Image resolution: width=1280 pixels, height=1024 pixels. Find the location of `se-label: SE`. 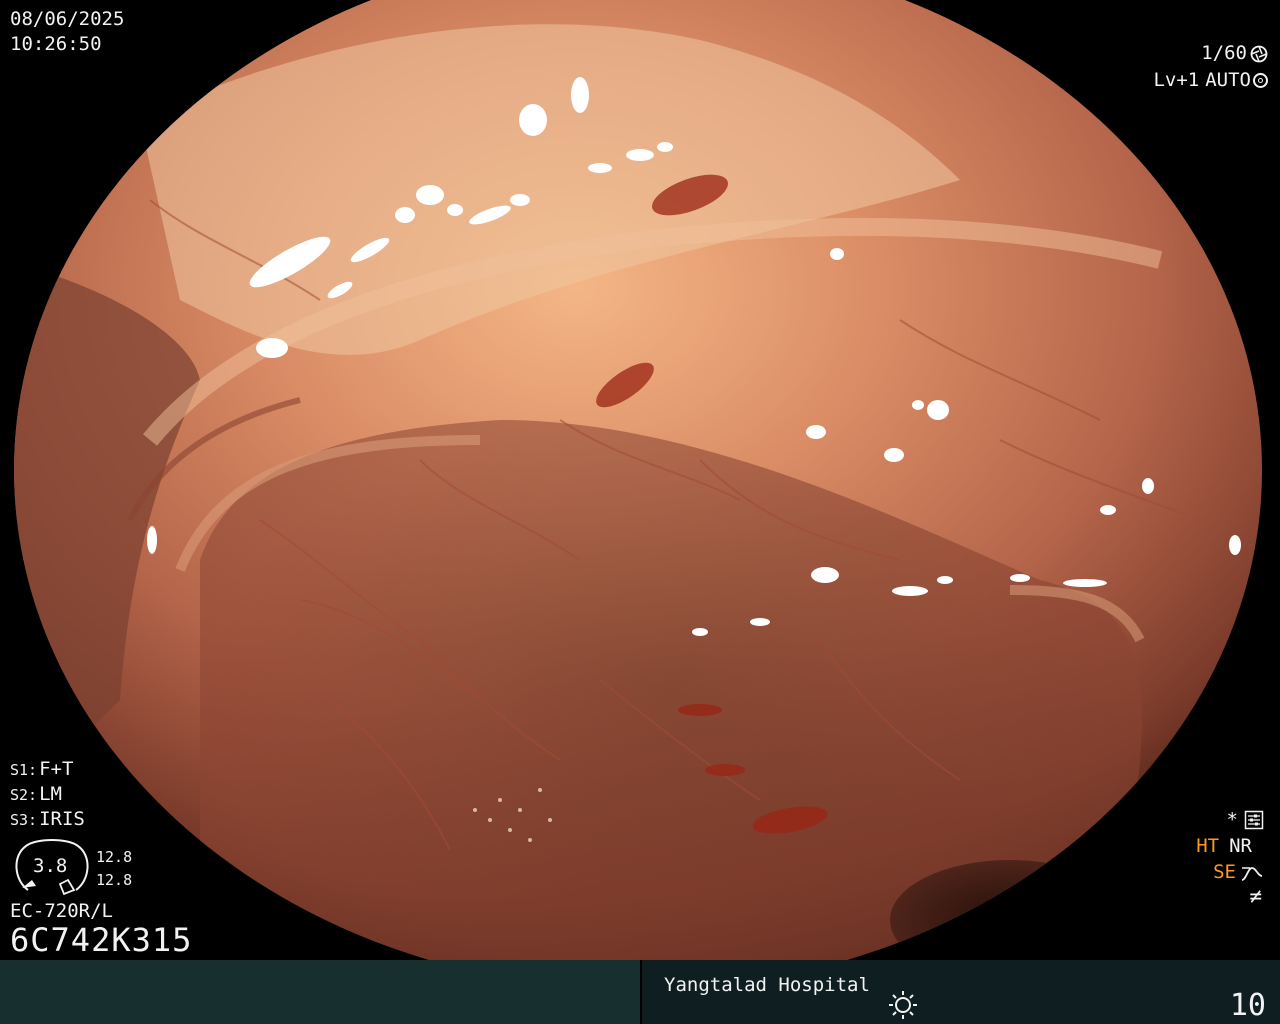

se-label: SE is located at coordinates (1224, 872).